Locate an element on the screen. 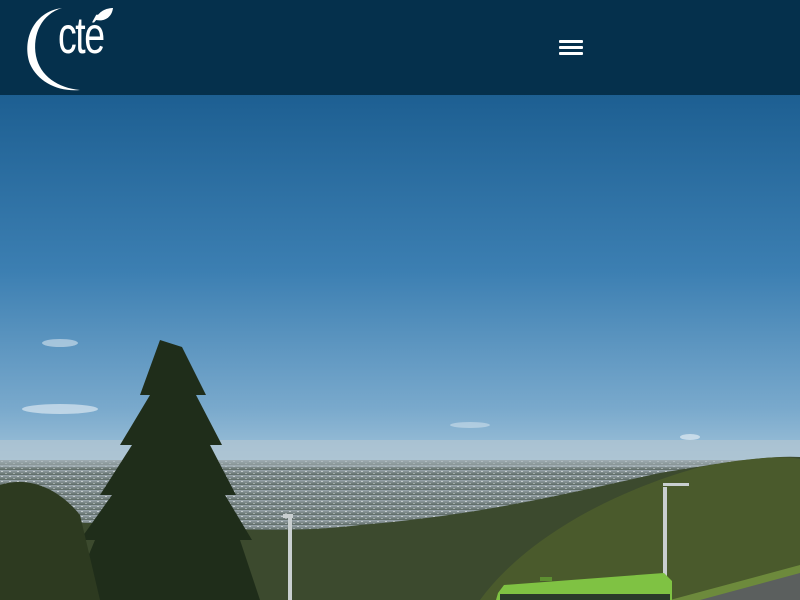 This screenshot has height=600, width=800. hamburger-menu-button is located at coordinates (571, 48).